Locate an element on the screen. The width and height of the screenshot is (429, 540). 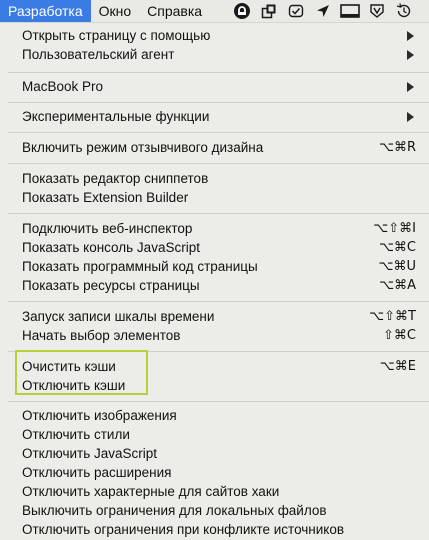
status-icons is located at coordinates (324, 11).